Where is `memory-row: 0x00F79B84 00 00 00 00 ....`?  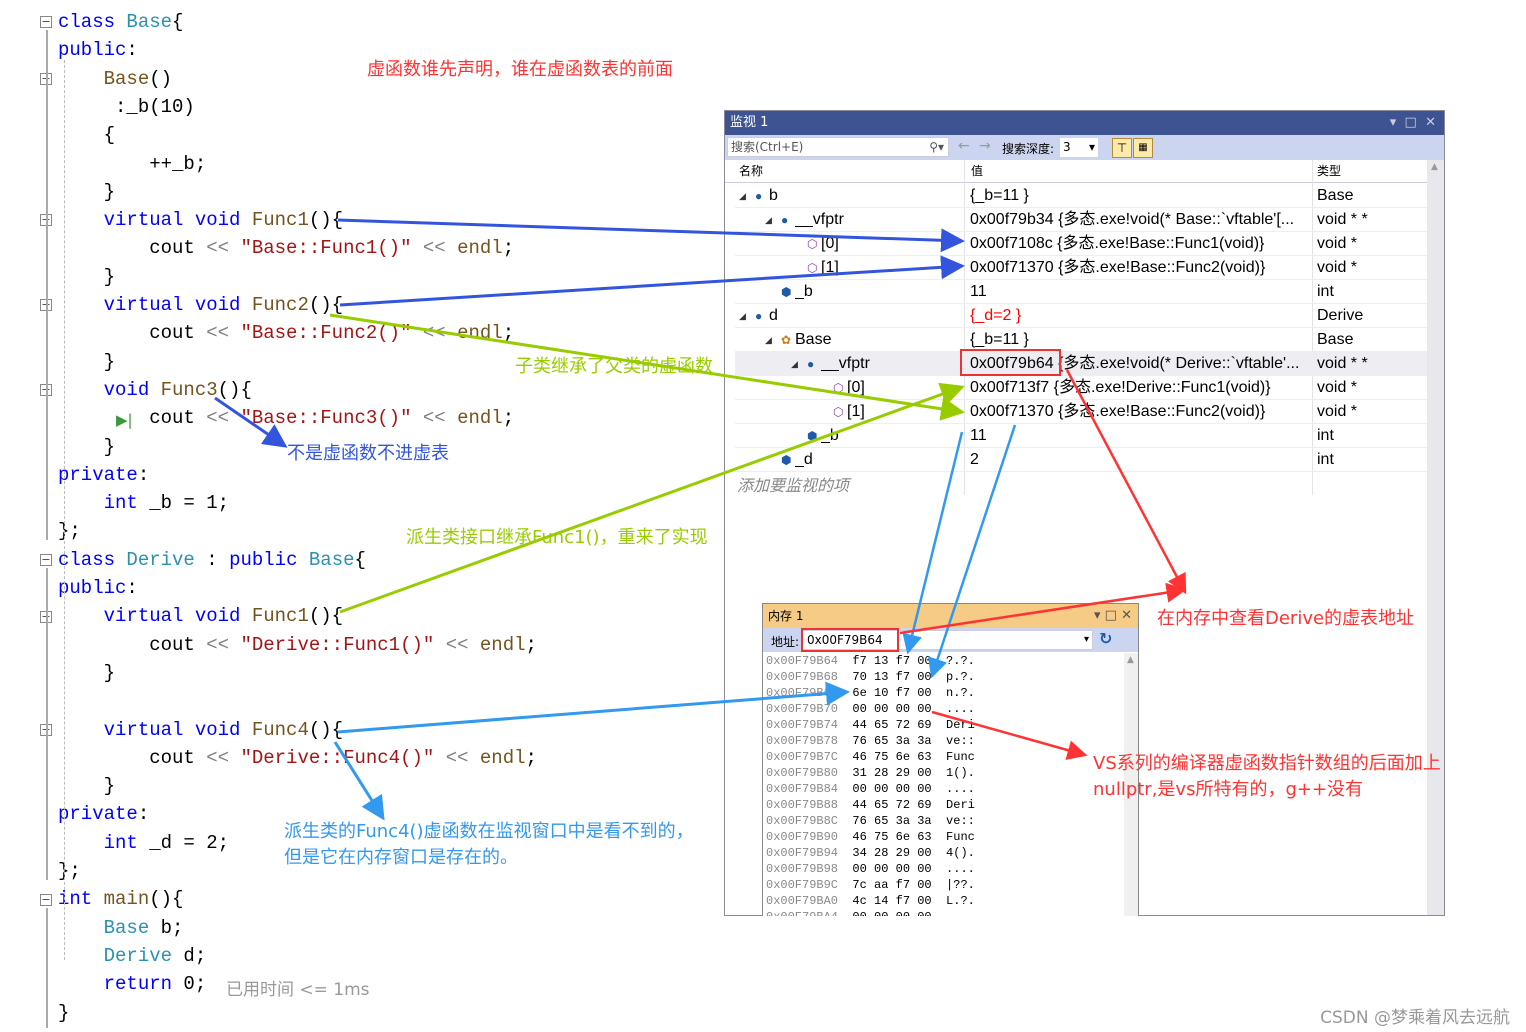 memory-row: 0x00F79B84 00 00 00 00 .... is located at coordinates (870, 789).